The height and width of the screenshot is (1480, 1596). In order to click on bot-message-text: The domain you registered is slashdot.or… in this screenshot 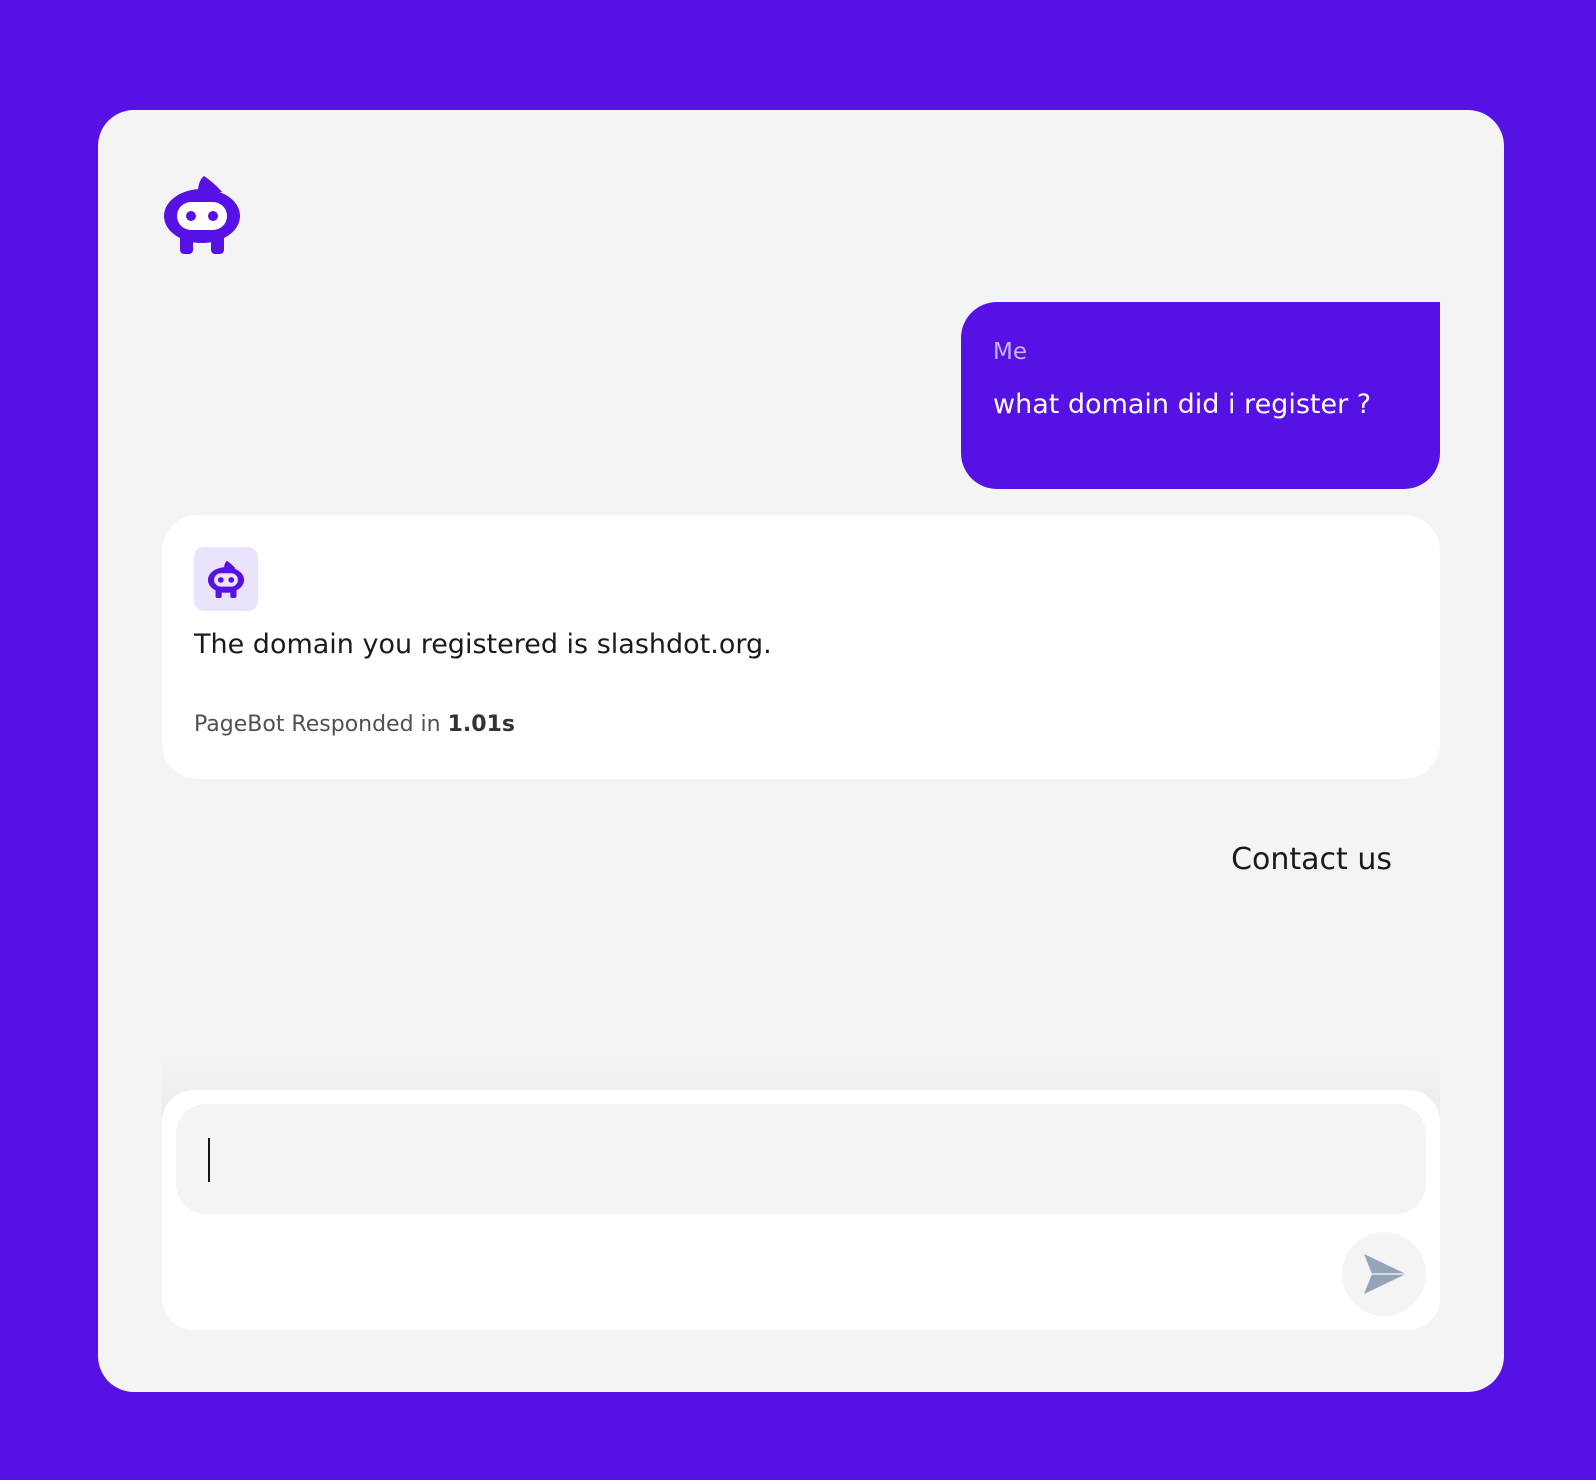, I will do `click(483, 644)`.